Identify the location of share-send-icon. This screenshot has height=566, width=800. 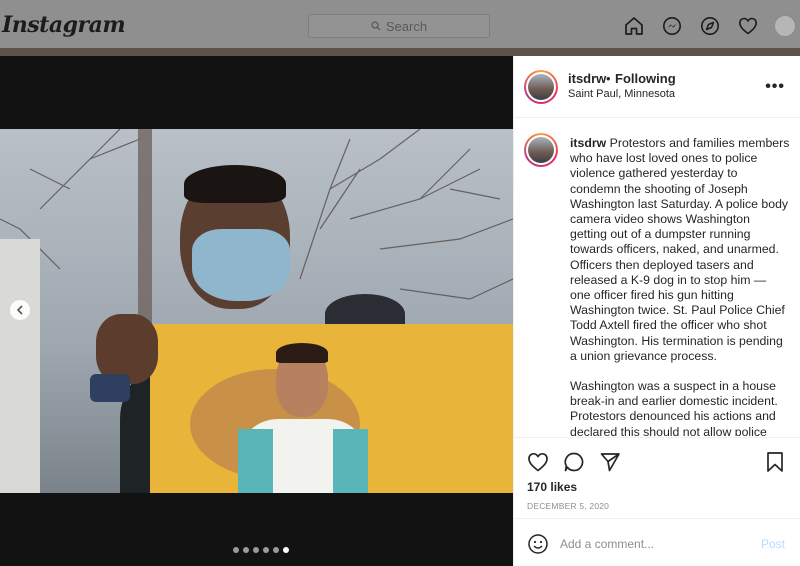
(610, 462).